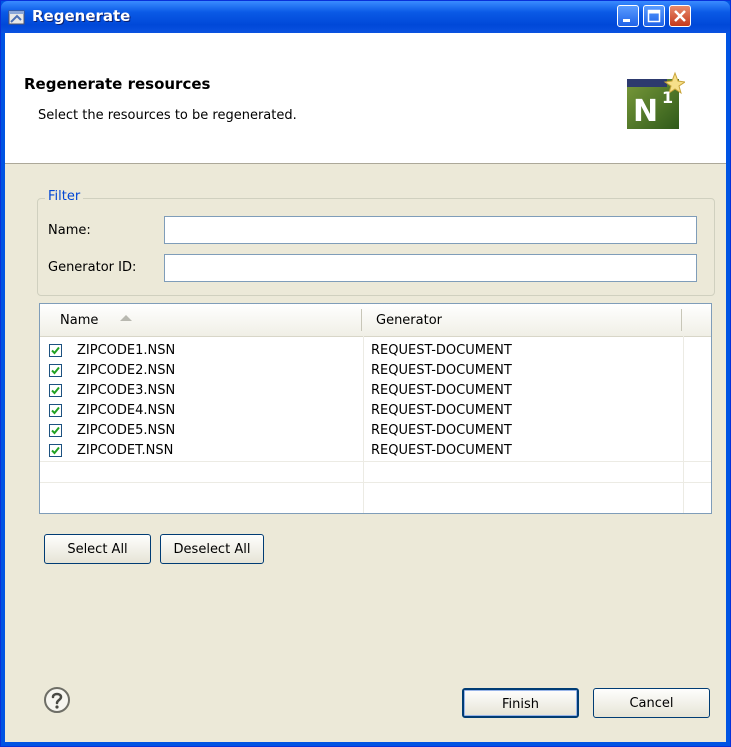 This screenshot has width=731, height=747. I want to click on row-name: ZIPCODE4.NSN, so click(126, 410).